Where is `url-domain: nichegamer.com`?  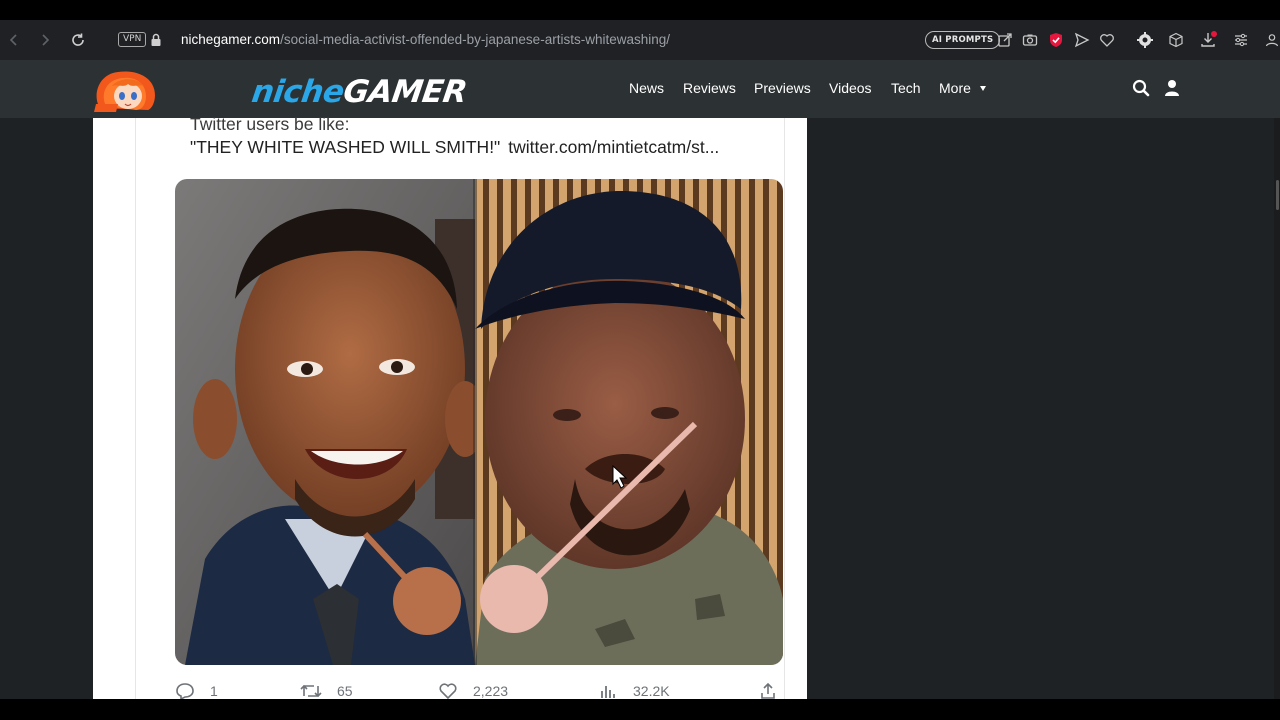
url-domain: nichegamer.com is located at coordinates (231, 39).